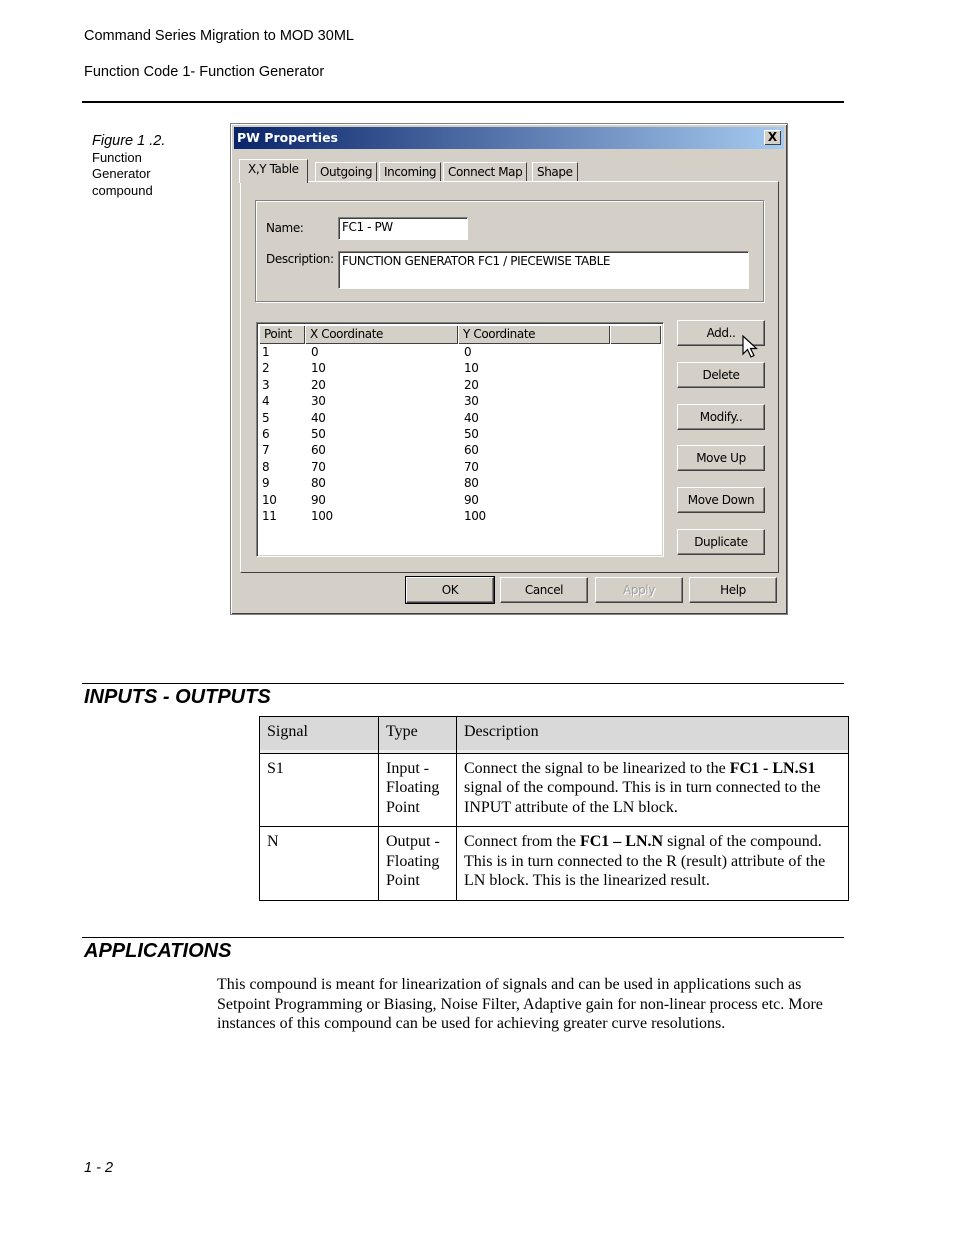 This screenshot has height=1235, width=954. Describe the element at coordinates (534, 334) in the screenshot. I see `column-header-y: Y Coordinate` at that location.